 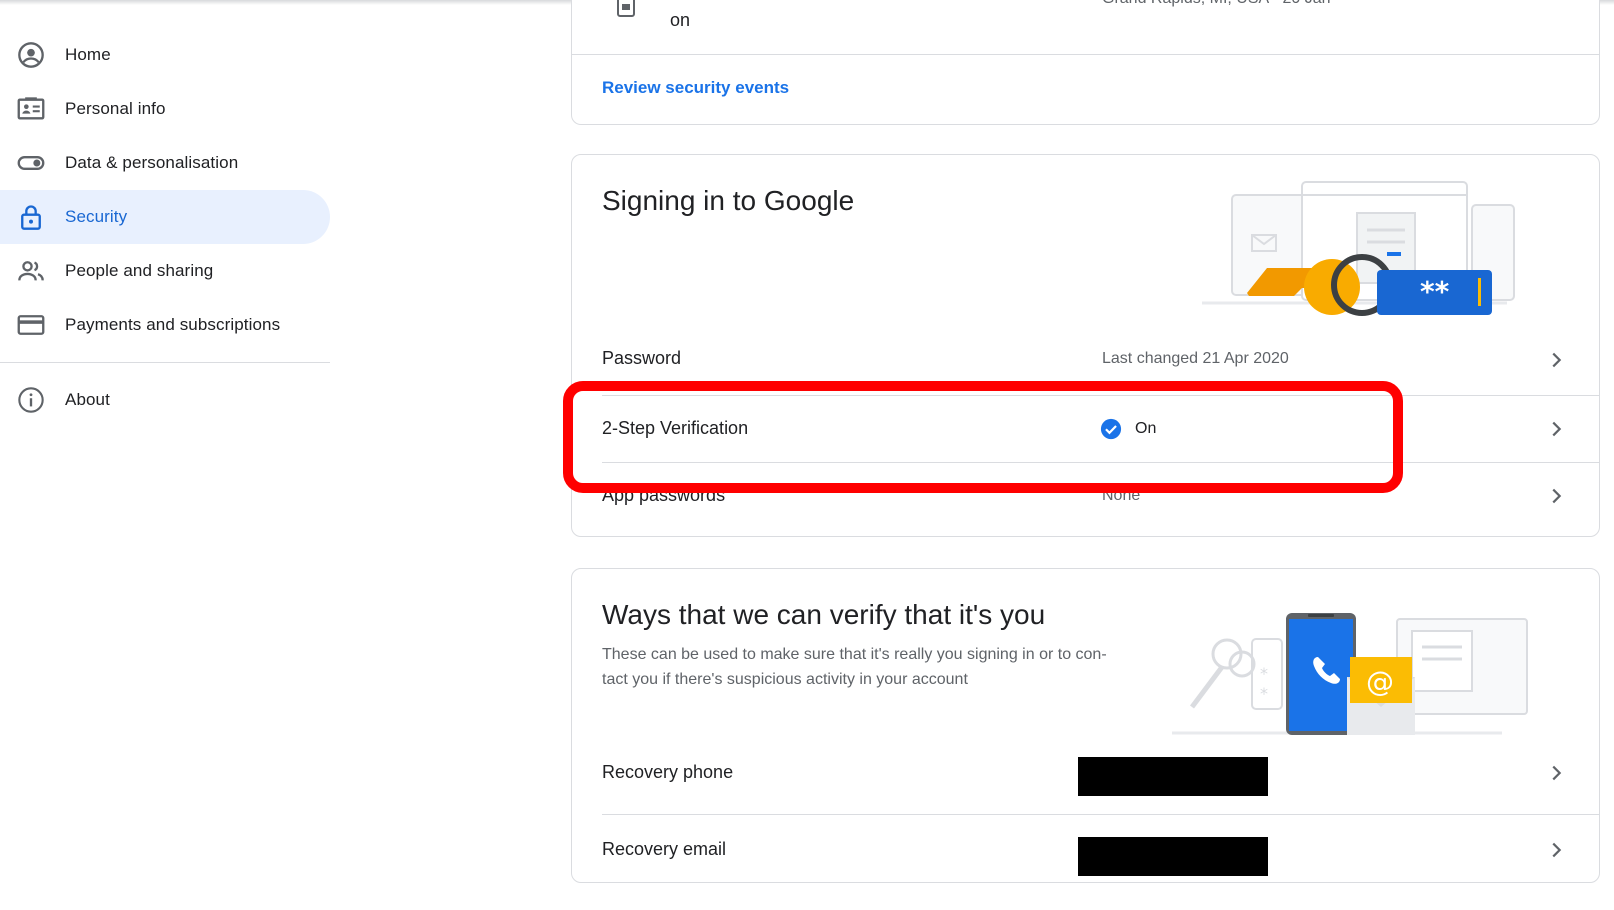 What do you see at coordinates (31, 163) in the screenshot?
I see `toggle-icon` at bounding box center [31, 163].